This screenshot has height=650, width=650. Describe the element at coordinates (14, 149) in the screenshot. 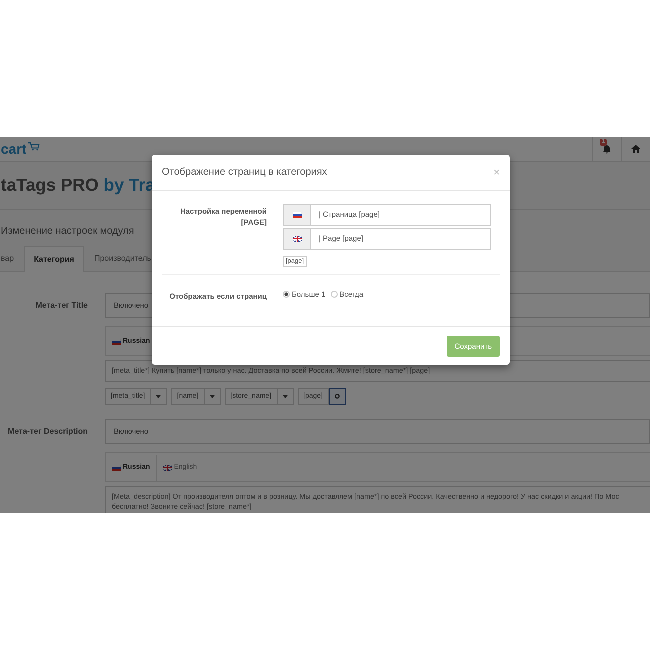

I see `logo-text: cart` at that location.